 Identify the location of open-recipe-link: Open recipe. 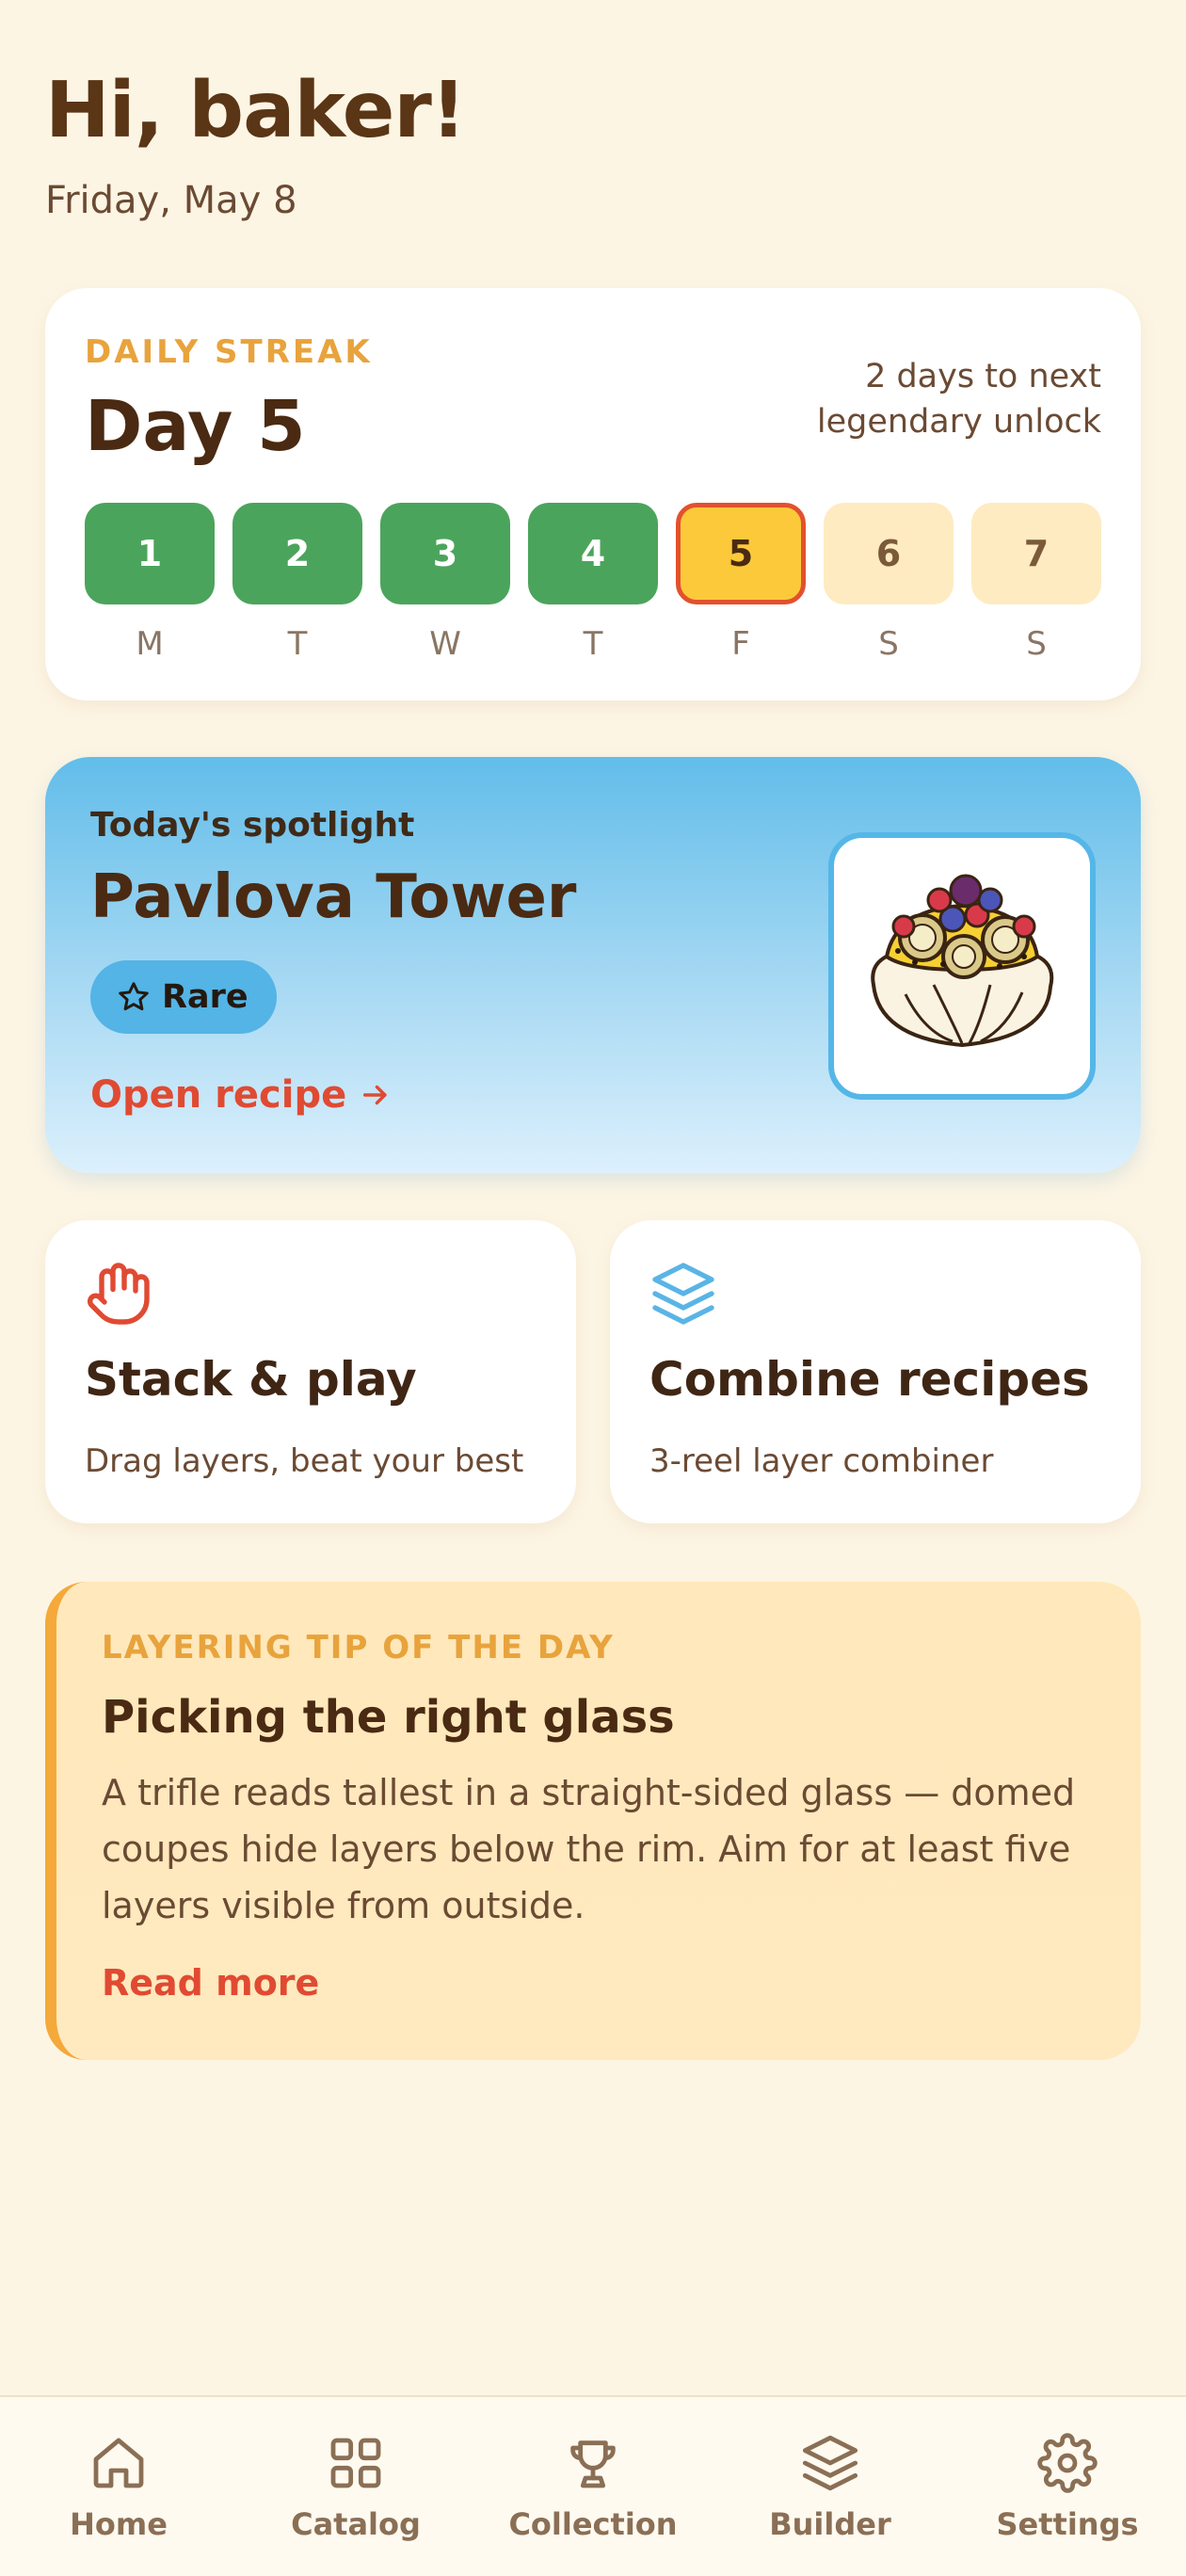
(241, 1095).